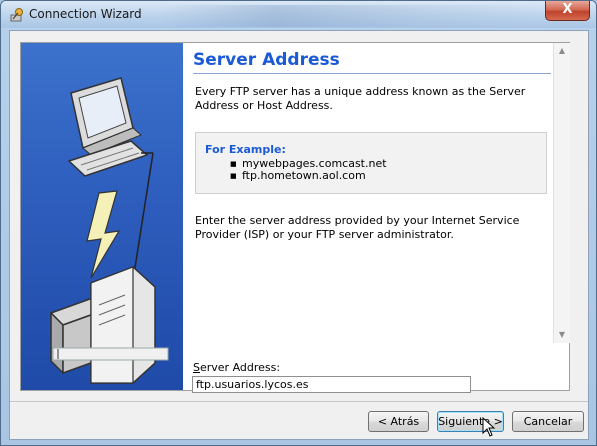 The height and width of the screenshot is (446, 597). I want to click on example-title: For Example:, so click(245, 149).